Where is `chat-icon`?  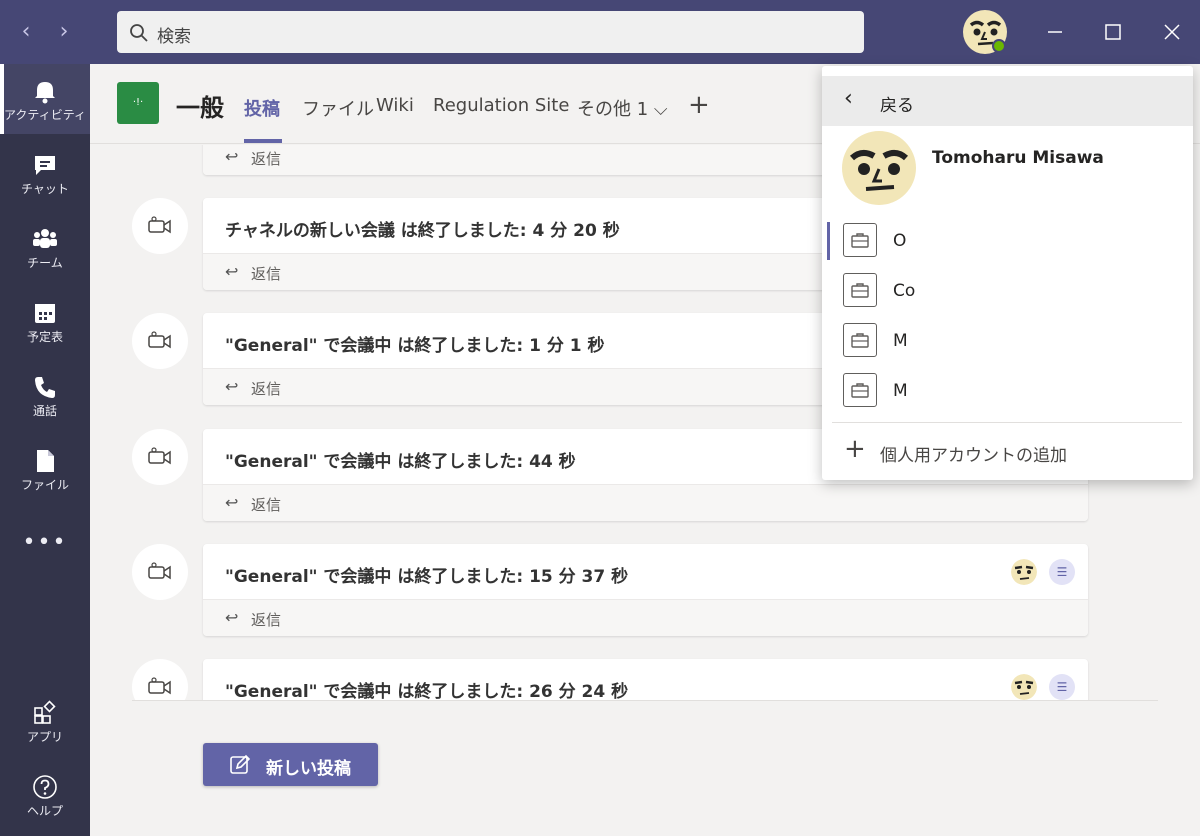
chat-icon is located at coordinates (45, 165).